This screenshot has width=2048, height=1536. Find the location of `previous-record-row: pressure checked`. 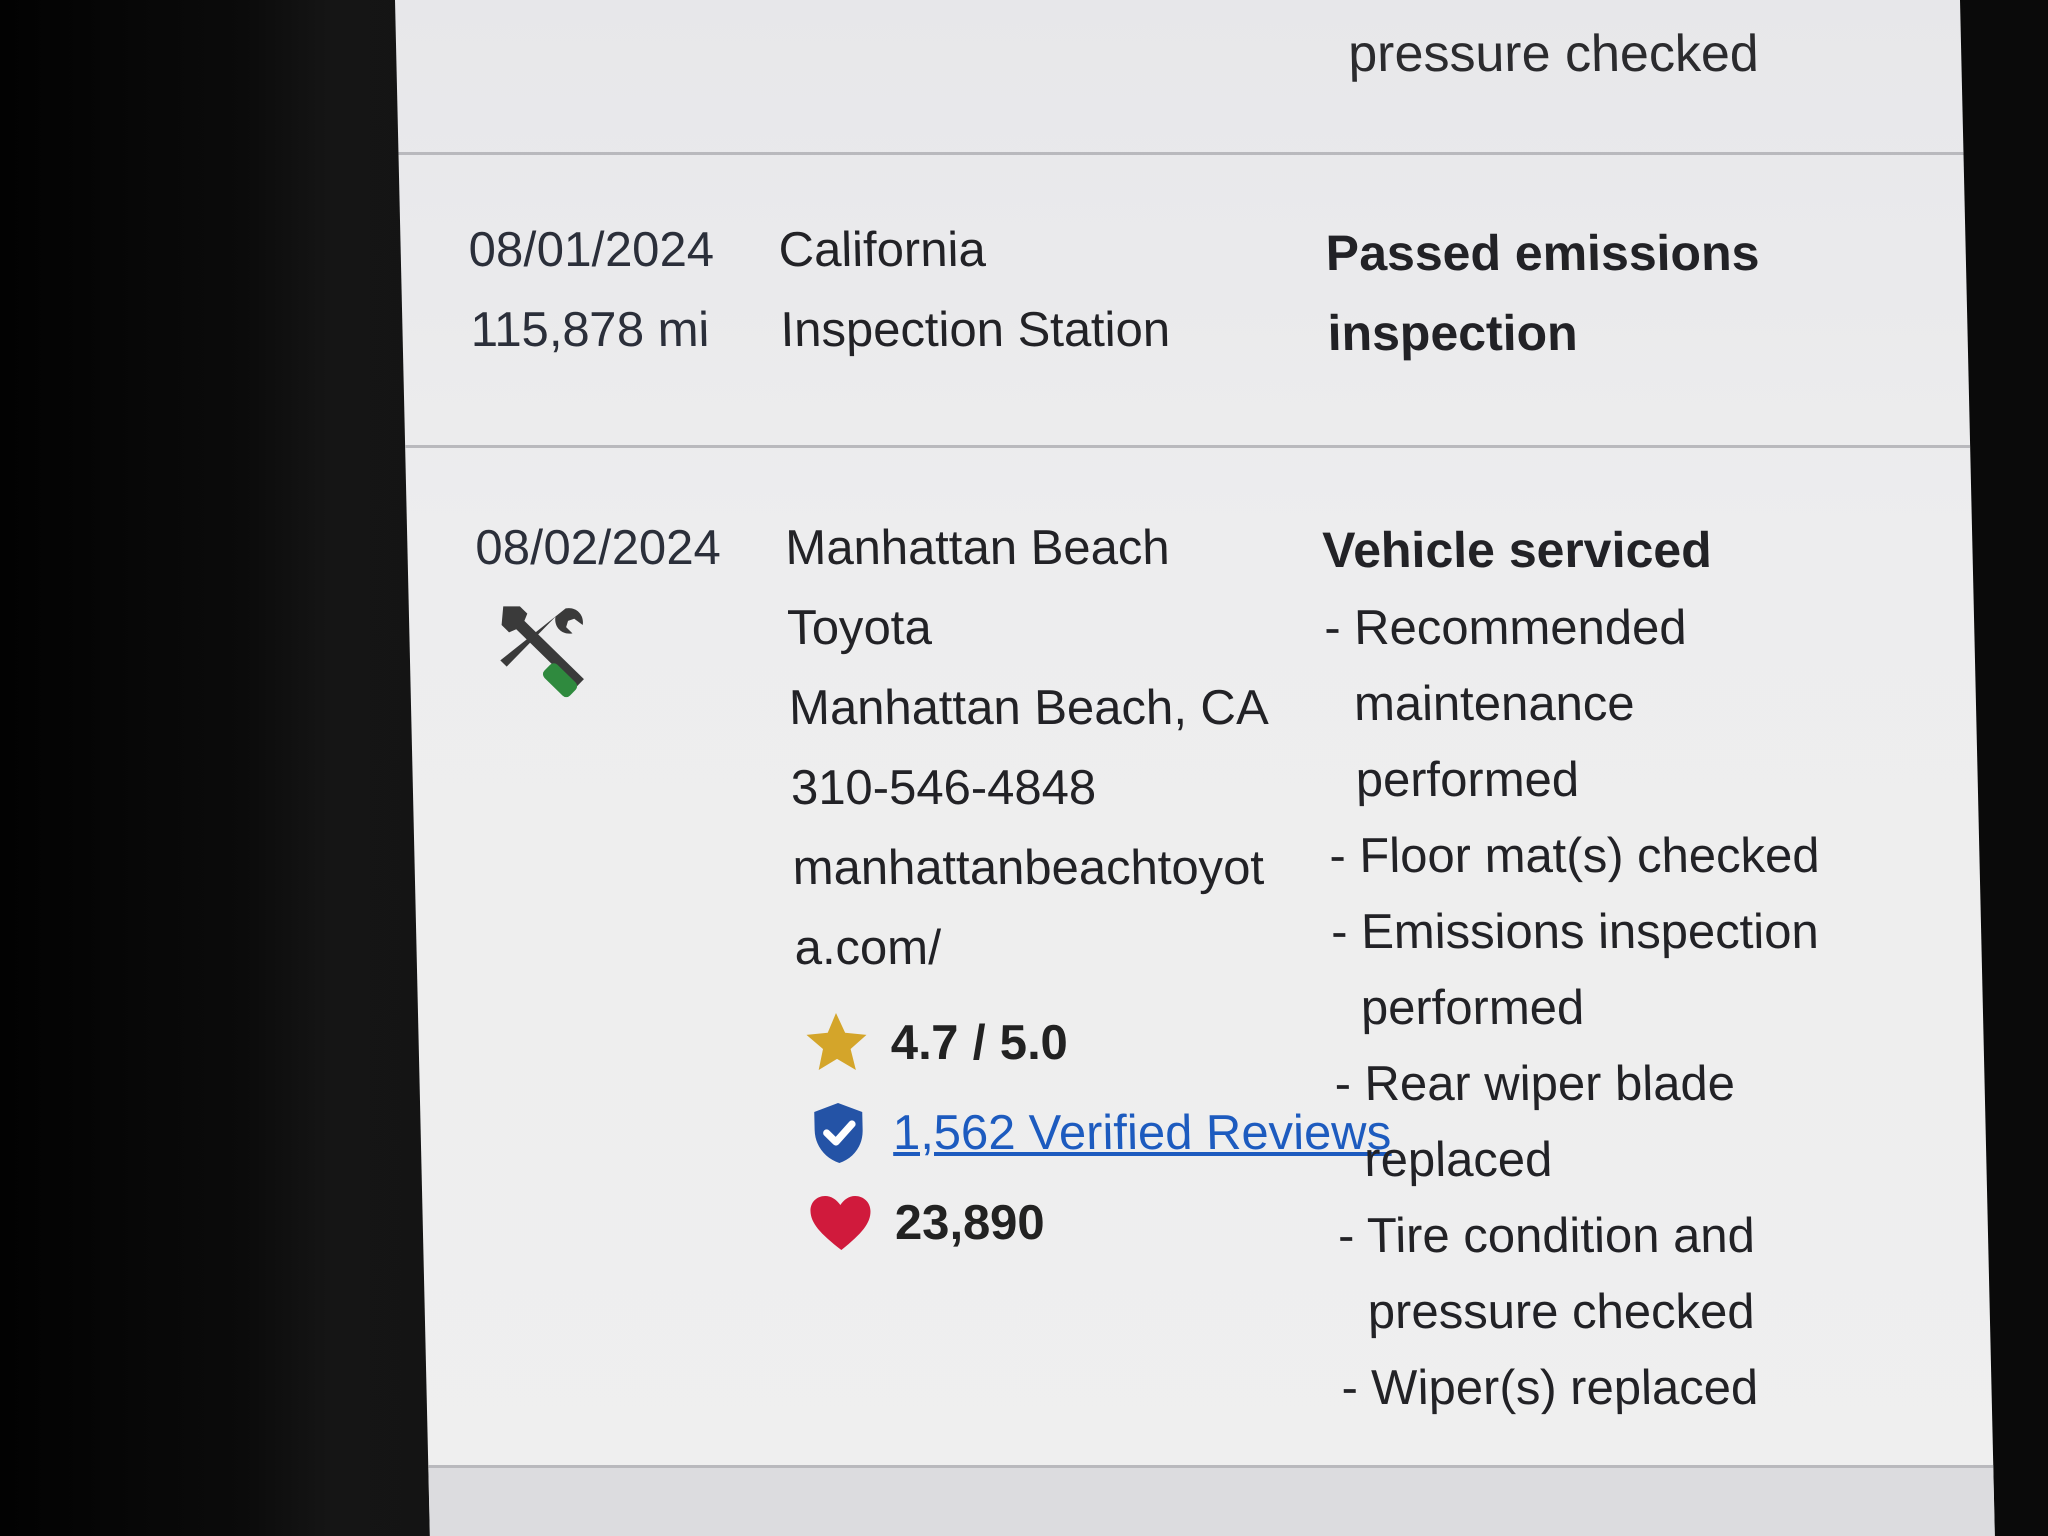

previous-record-row: pressure checked is located at coordinates (1179, 77).